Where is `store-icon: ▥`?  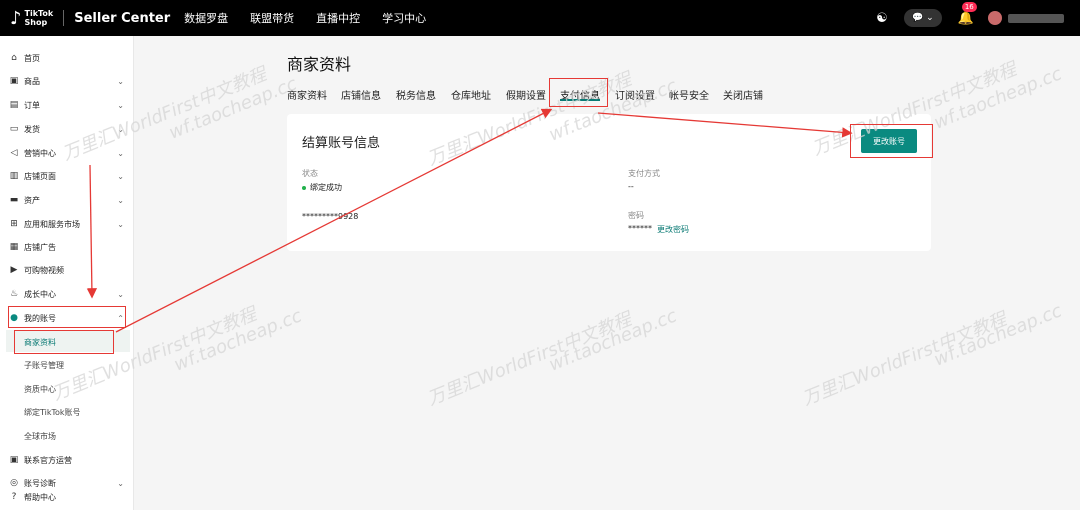
store-icon: ▥ is located at coordinates (14, 176).